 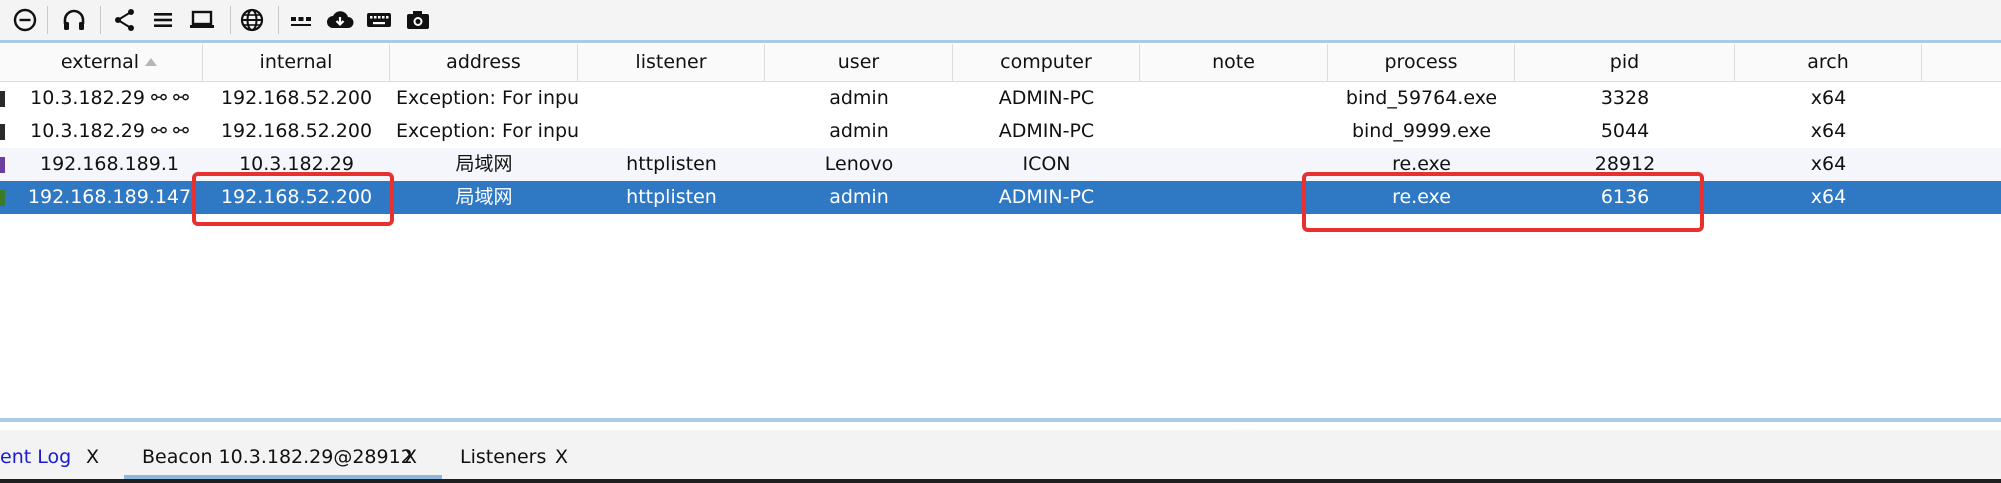 I want to click on list-icon, so click(x=163, y=20).